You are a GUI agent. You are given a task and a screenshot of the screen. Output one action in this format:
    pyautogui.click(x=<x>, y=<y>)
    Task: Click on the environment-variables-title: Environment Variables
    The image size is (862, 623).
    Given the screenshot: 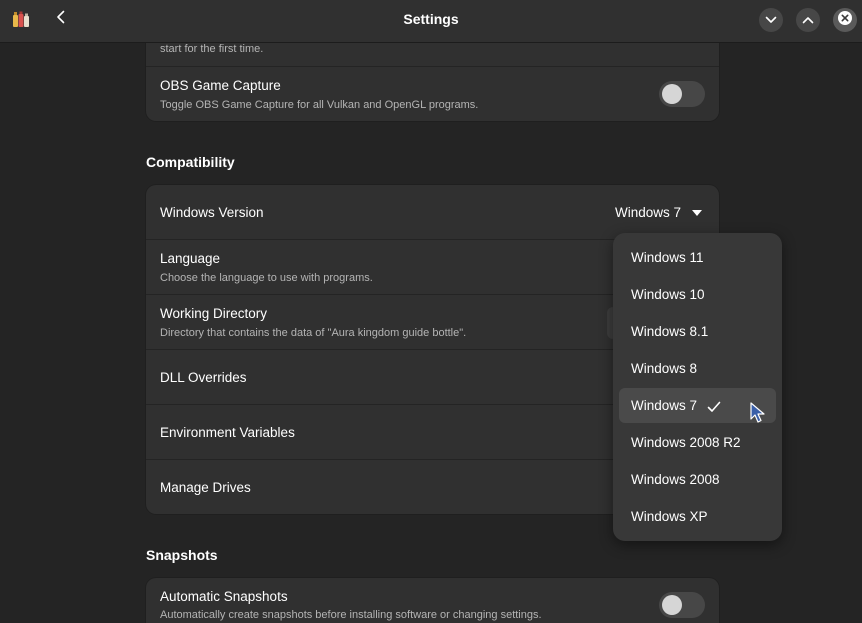 What is the action you would take?
    pyautogui.click(x=227, y=432)
    